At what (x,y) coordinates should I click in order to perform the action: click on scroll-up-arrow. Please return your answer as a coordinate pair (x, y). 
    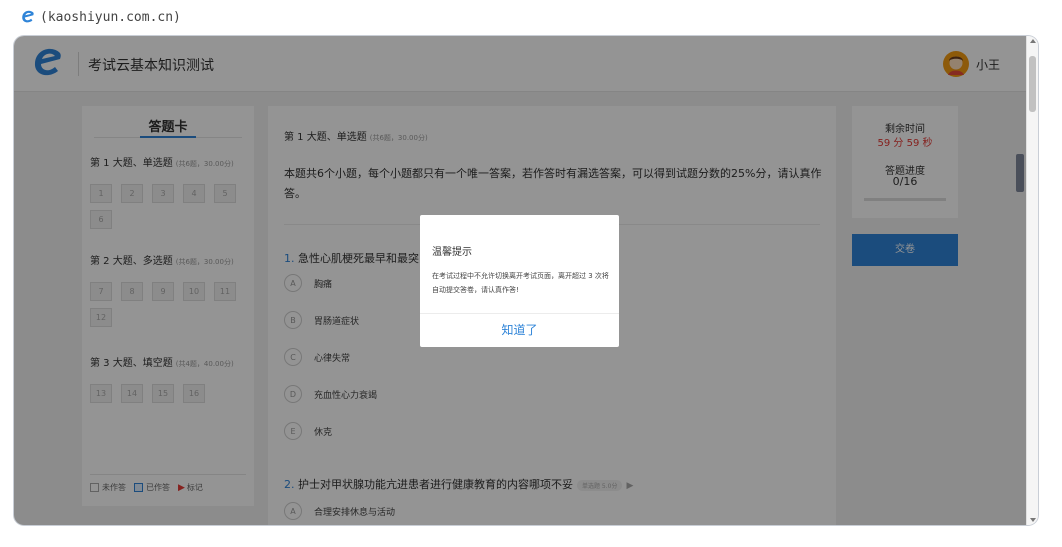
    Looking at the image, I should click on (1033, 41).